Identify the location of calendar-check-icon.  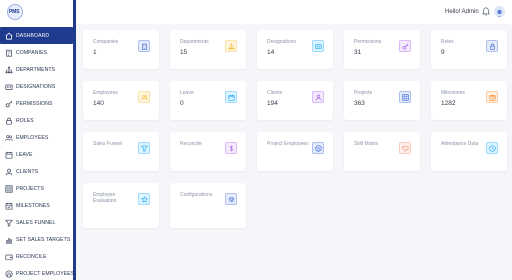
(9, 206).